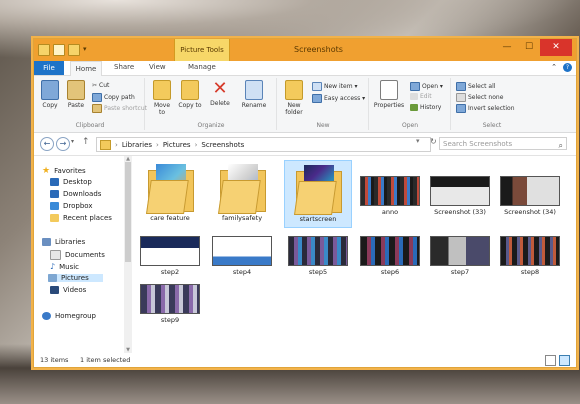 The width and height of the screenshot is (580, 404). What do you see at coordinates (55, 255) in the screenshot?
I see `documents-icon` at bounding box center [55, 255].